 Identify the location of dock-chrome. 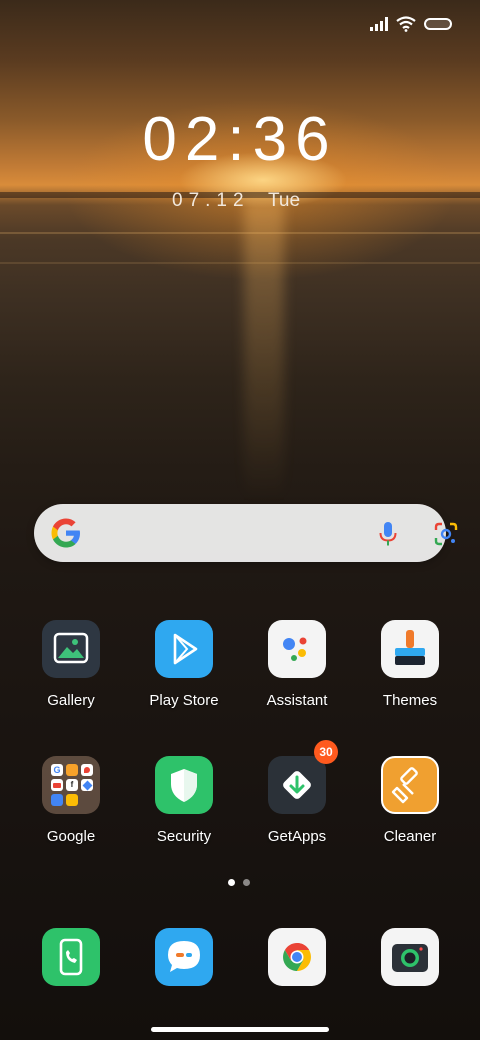
(297, 957).